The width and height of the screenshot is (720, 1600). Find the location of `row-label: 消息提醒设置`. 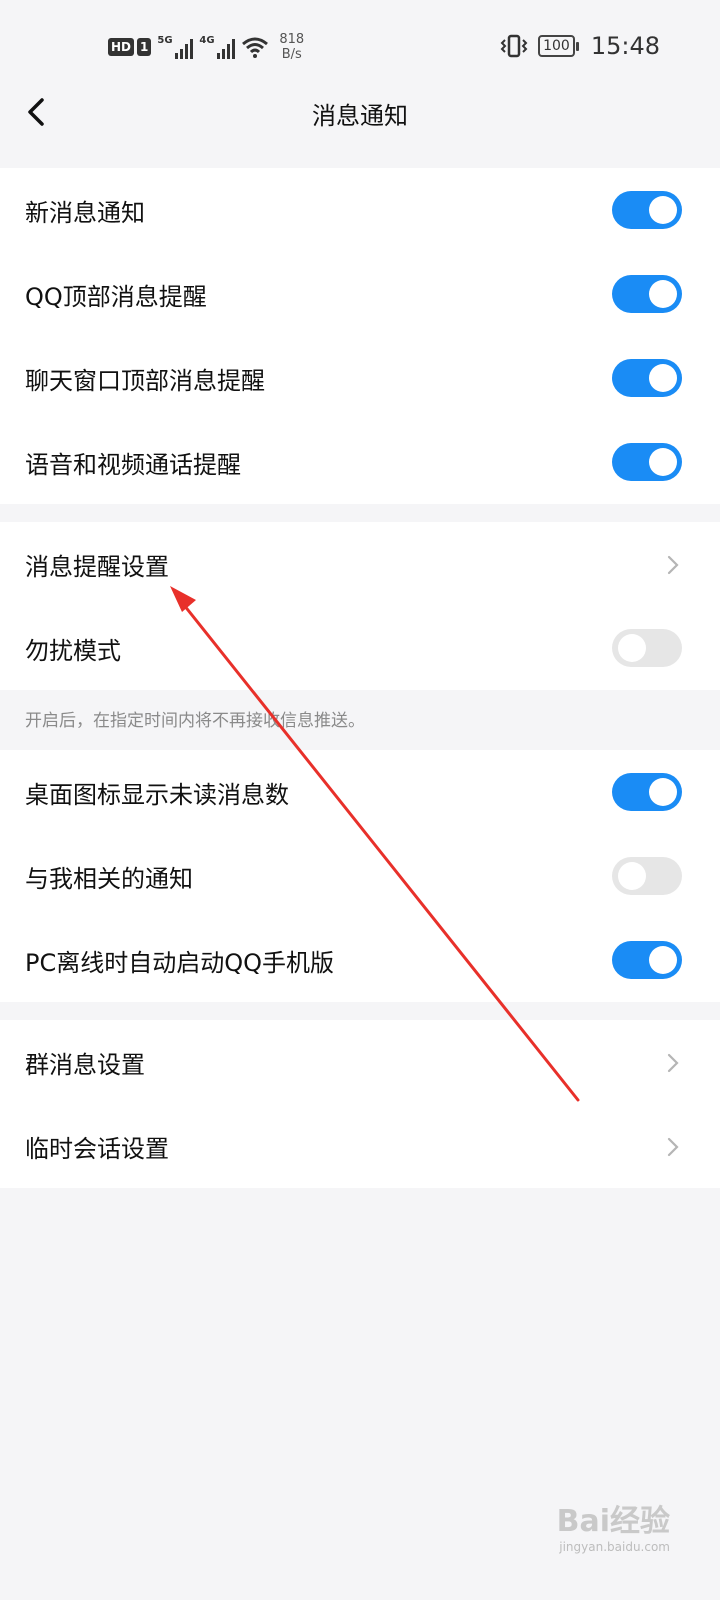

row-label: 消息提醒设置 is located at coordinates (97, 566).